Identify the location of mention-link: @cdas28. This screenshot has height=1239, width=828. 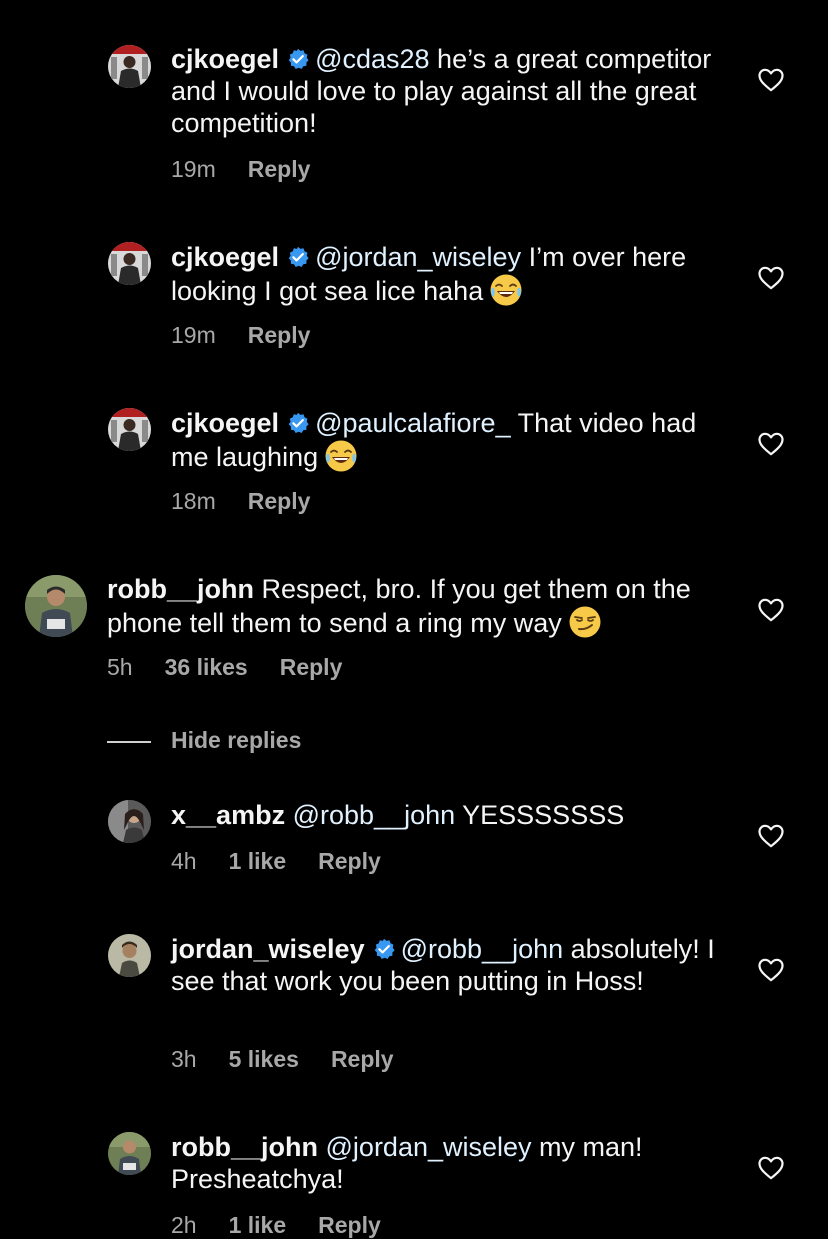
(372, 59).